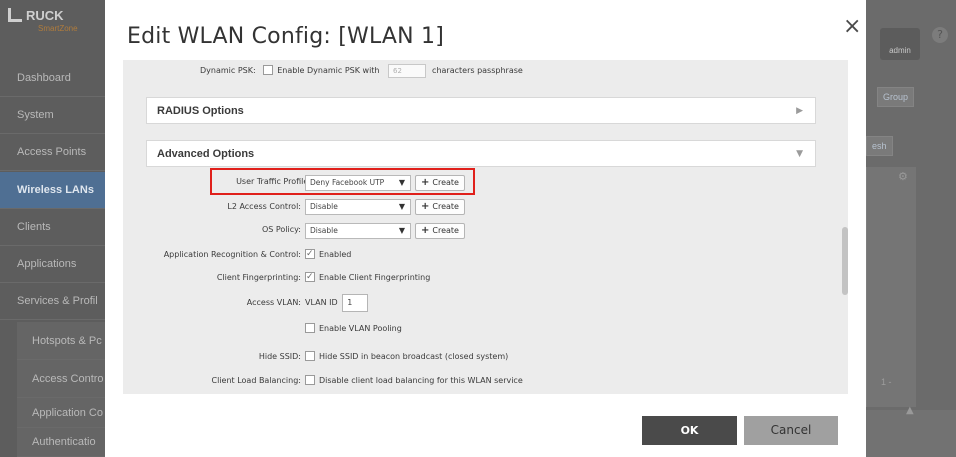  I want to click on gear-icon: ⚙, so click(903, 176).